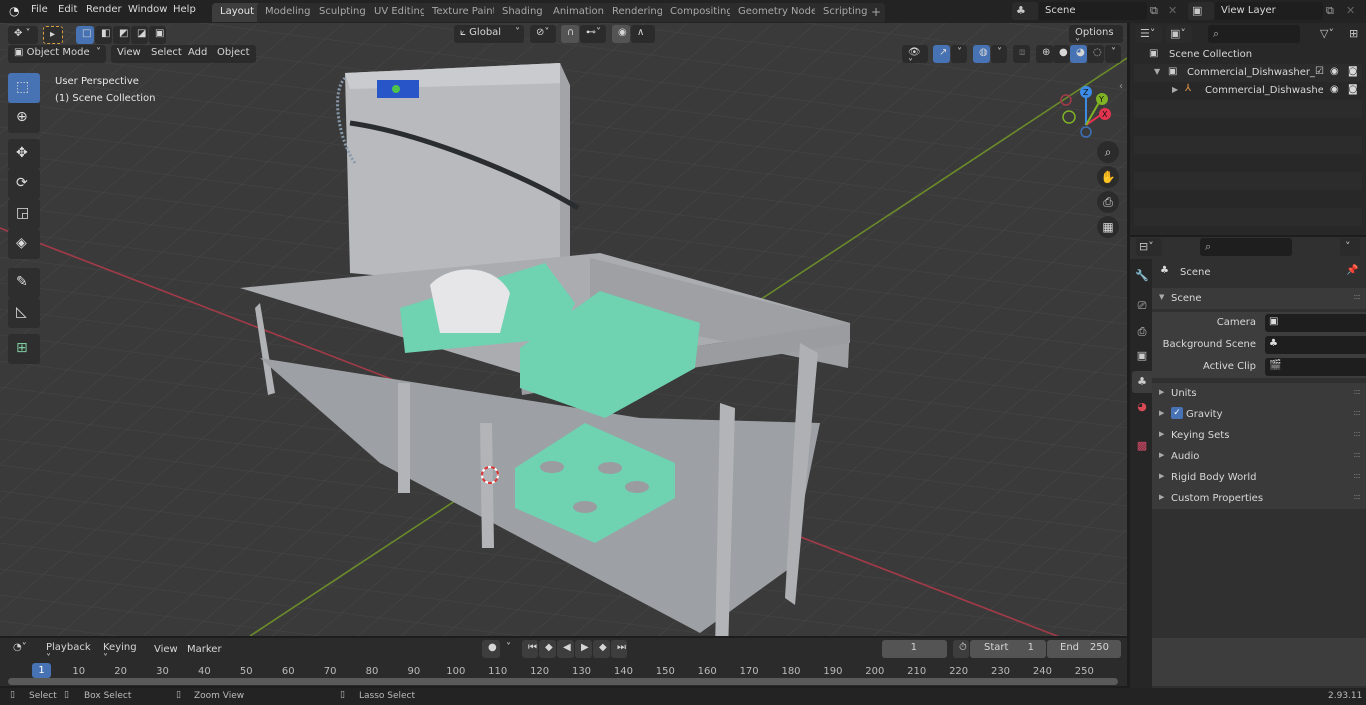 This screenshot has height=705, width=1366. I want to click on delete-view-layer-icon: ✕, so click(1350, 10).